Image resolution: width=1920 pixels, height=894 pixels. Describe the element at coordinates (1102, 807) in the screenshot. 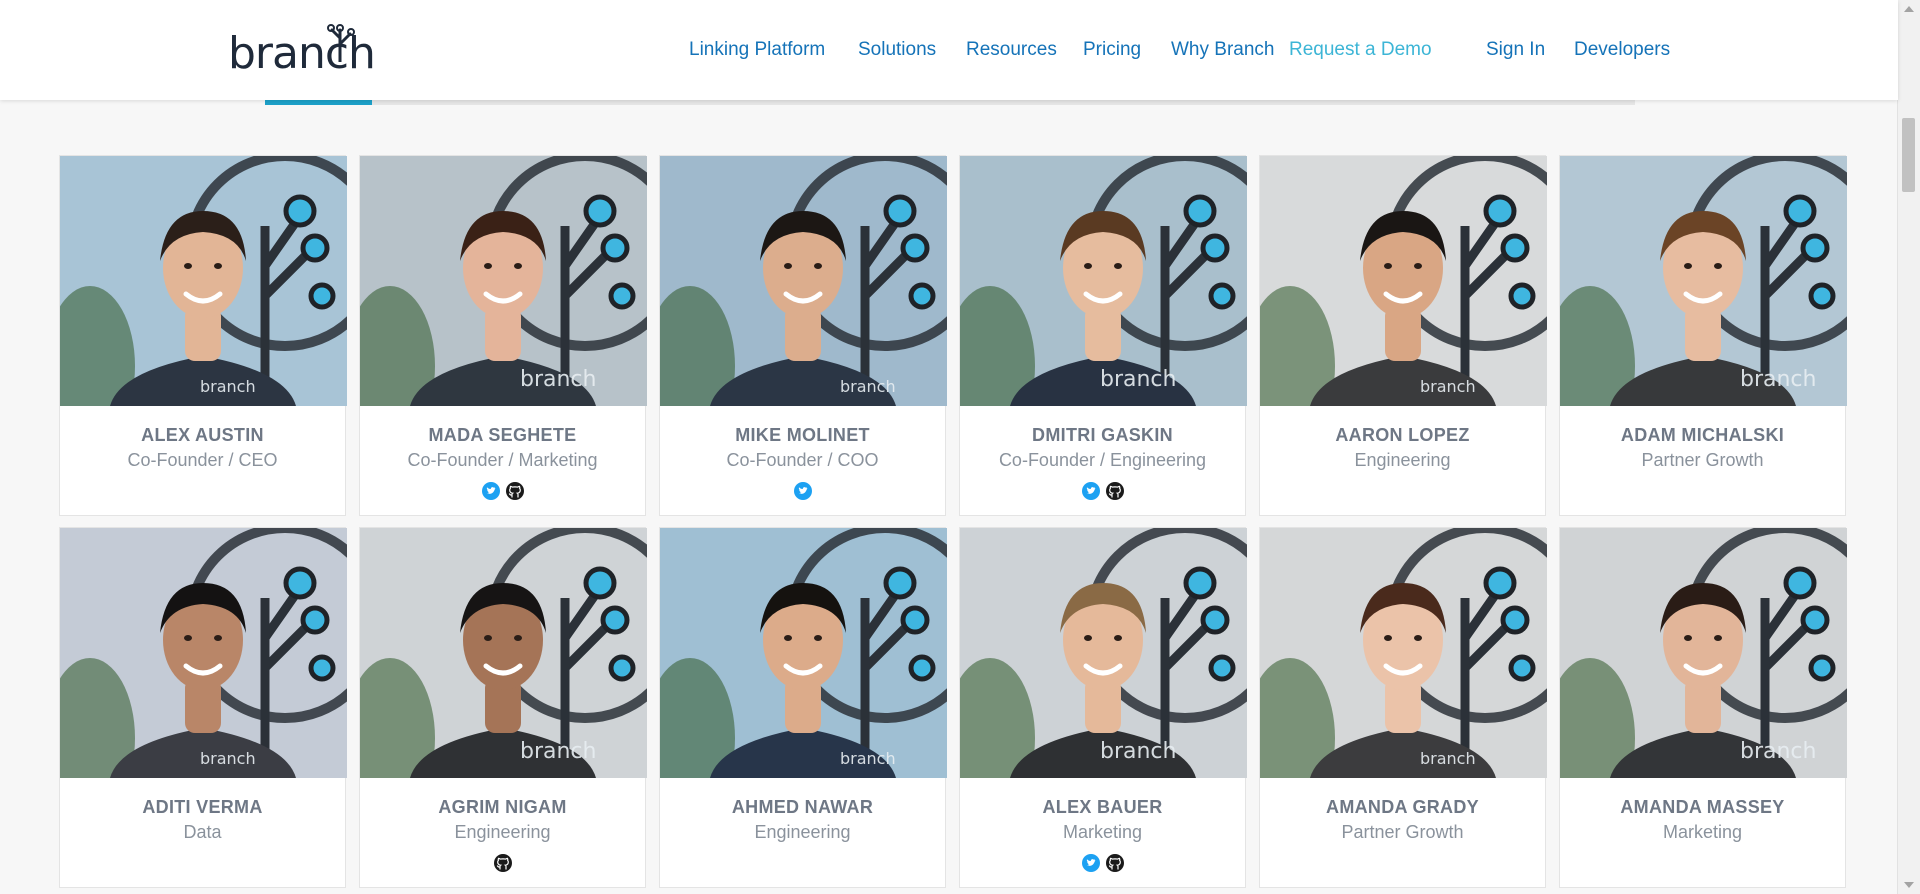

I see `team-member-name: ALEX BAUER` at that location.